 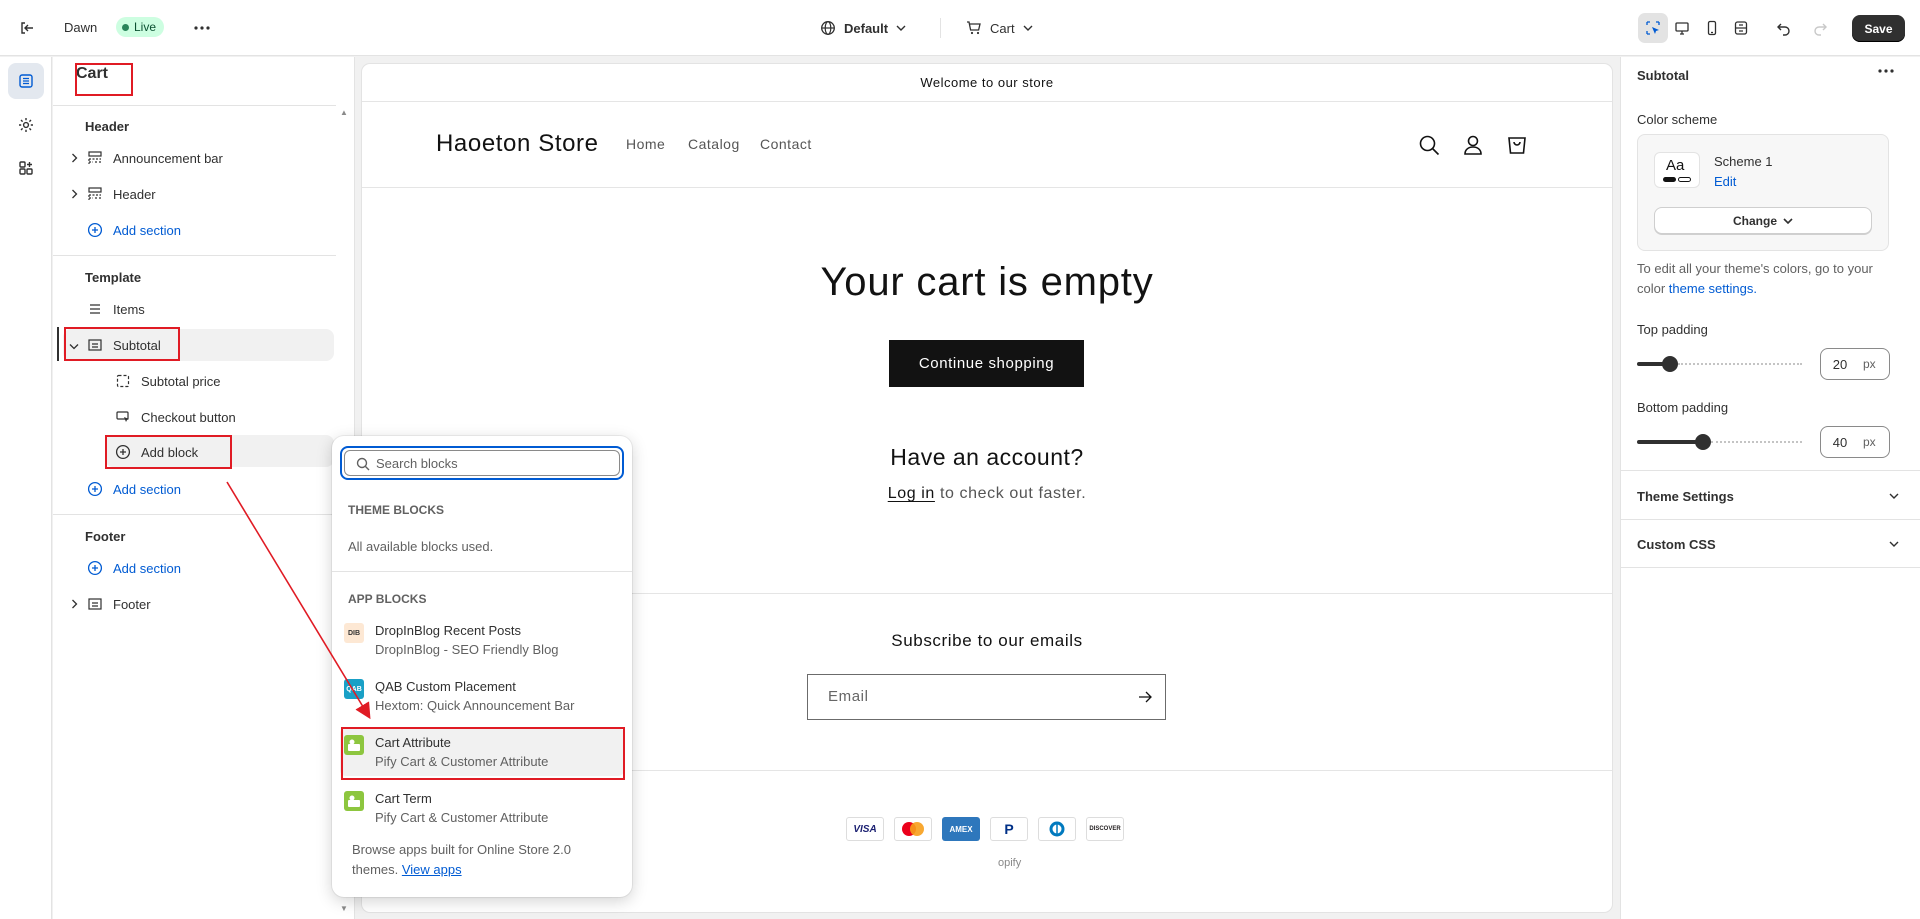 What do you see at coordinates (344, 908) in the screenshot?
I see `scroll-down-icon: ▼` at bounding box center [344, 908].